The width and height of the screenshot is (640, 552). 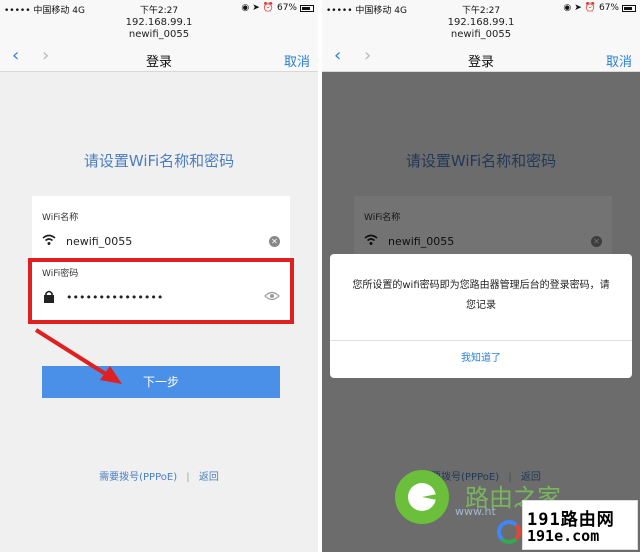 What do you see at coordinates (481, 34) in the screenshot?
I see `url-ssid: newifi_0055` at bounding box center [481, 34].